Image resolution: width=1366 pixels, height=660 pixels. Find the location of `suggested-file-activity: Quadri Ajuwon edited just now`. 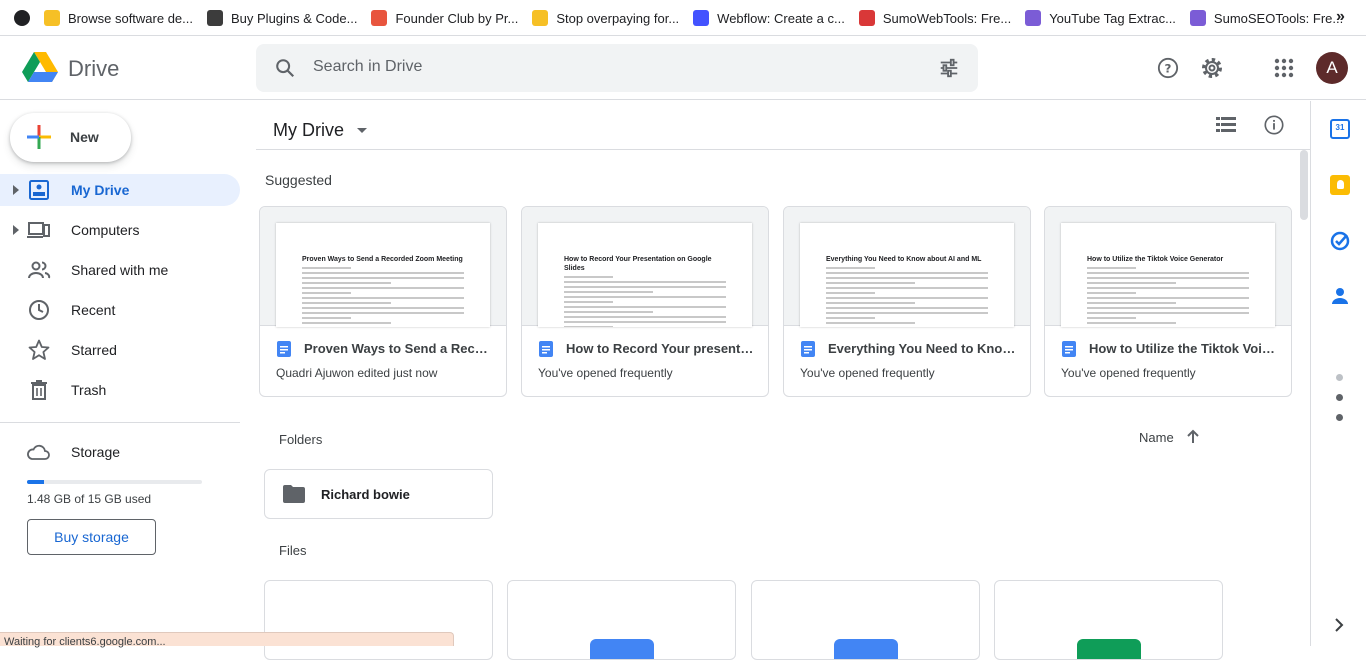

suggested-file-activity: Quadri Ajuwon edited just now is located at coordinates (357, 373).